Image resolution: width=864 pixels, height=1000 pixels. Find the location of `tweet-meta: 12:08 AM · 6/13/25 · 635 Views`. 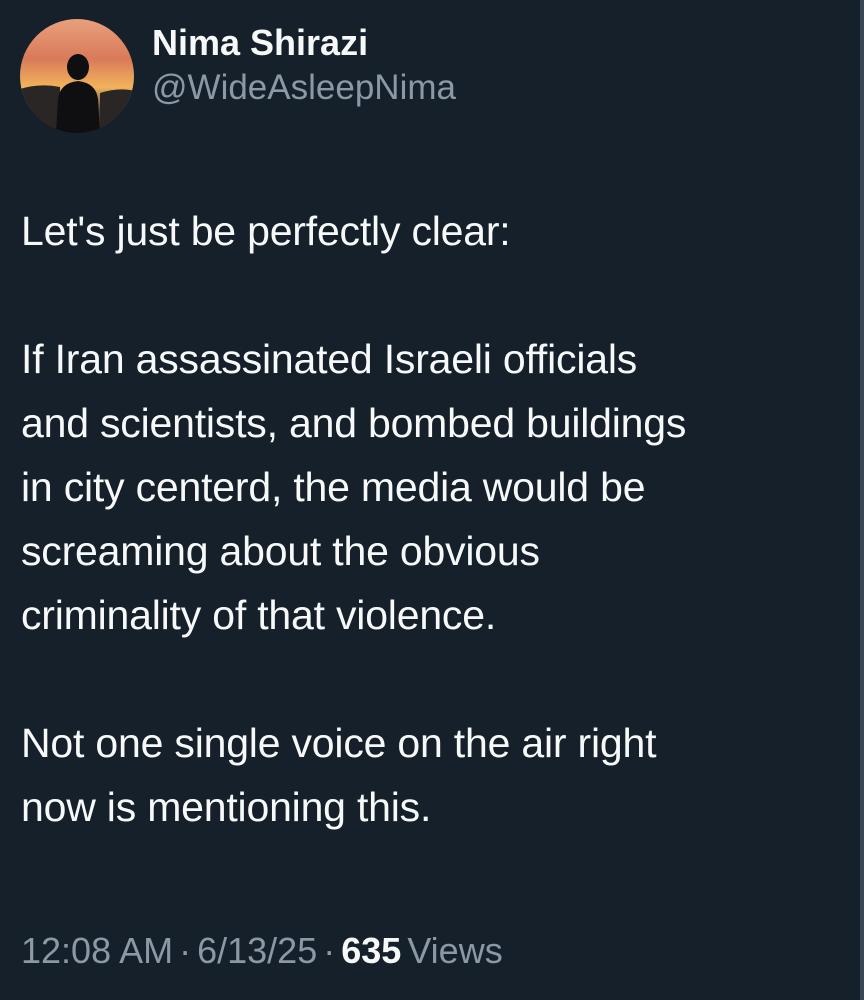

tweet-meta: 12:08 AM · 6/13/25 · 635 Views is located at coordinates (262, 951).